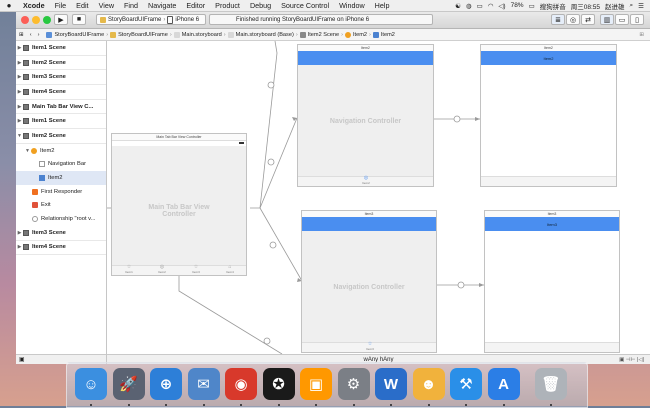 This screenshot has height=408, width=650. Describe the element at coordinates (61, 19) in the screenshot. I see `run-button: ▶` at that location.